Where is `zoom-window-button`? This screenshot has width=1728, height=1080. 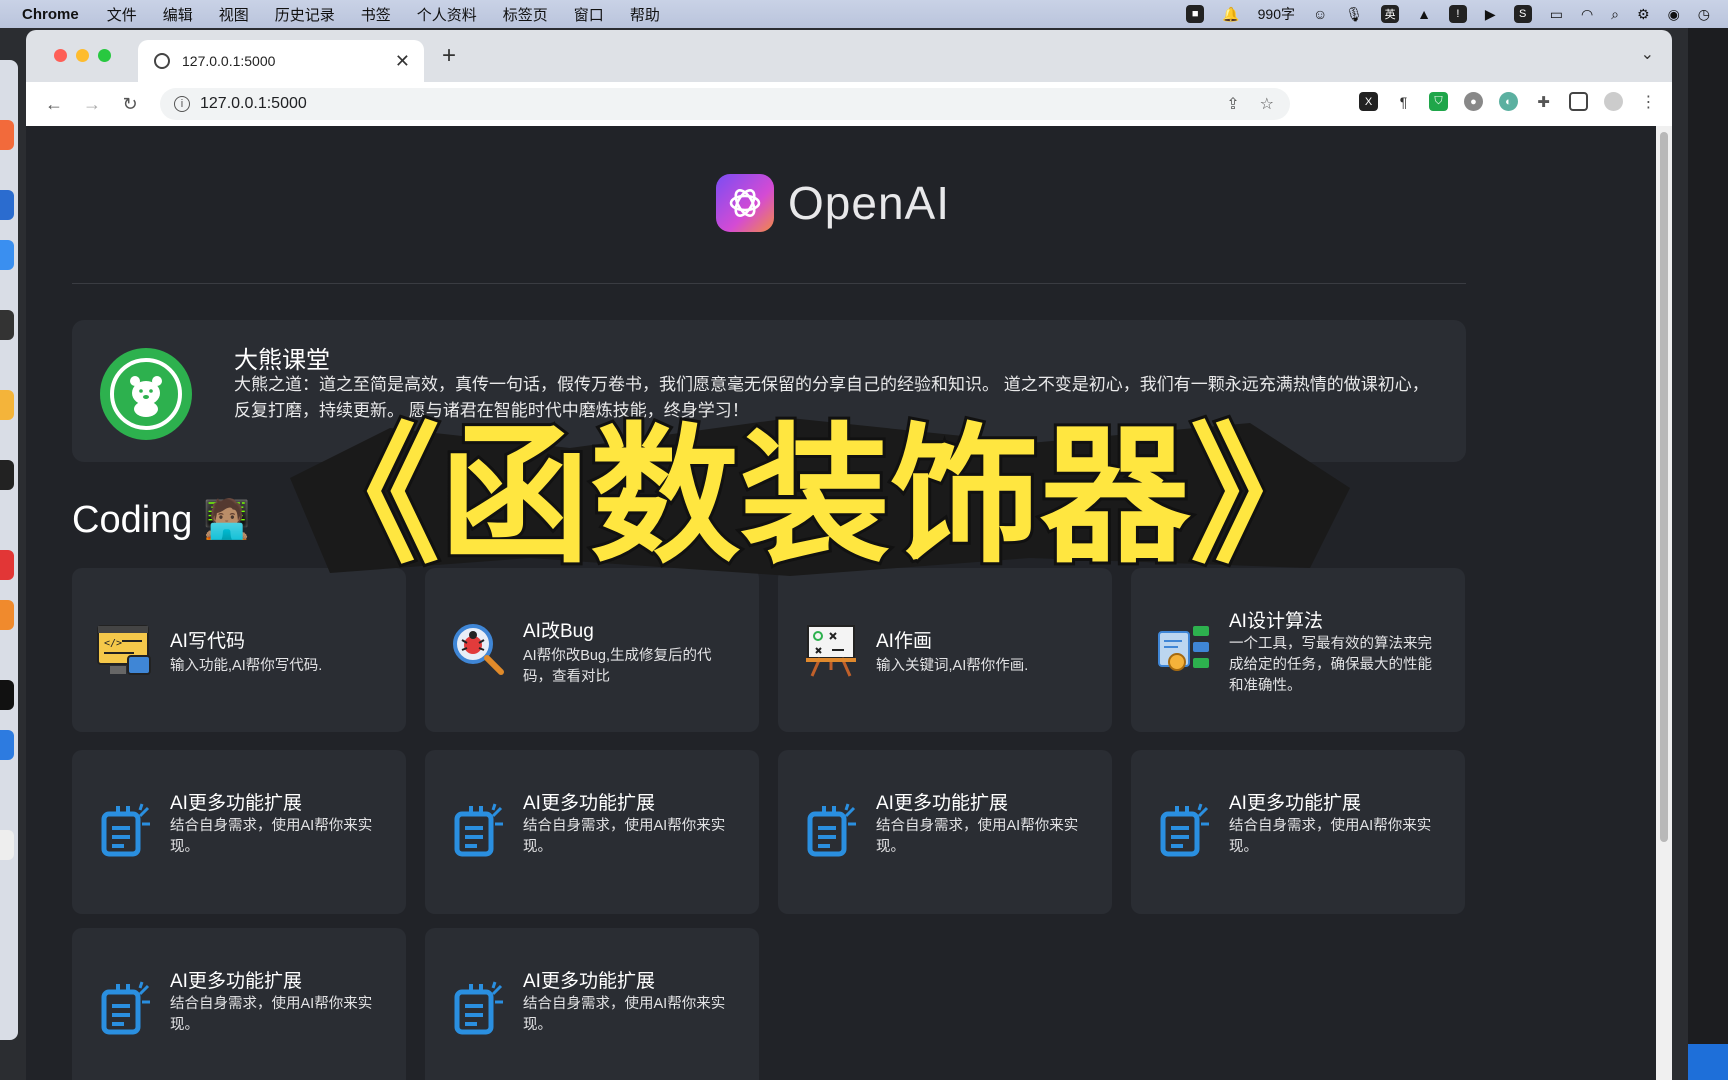 zoom-window-button is located at coordinates (104, 55).